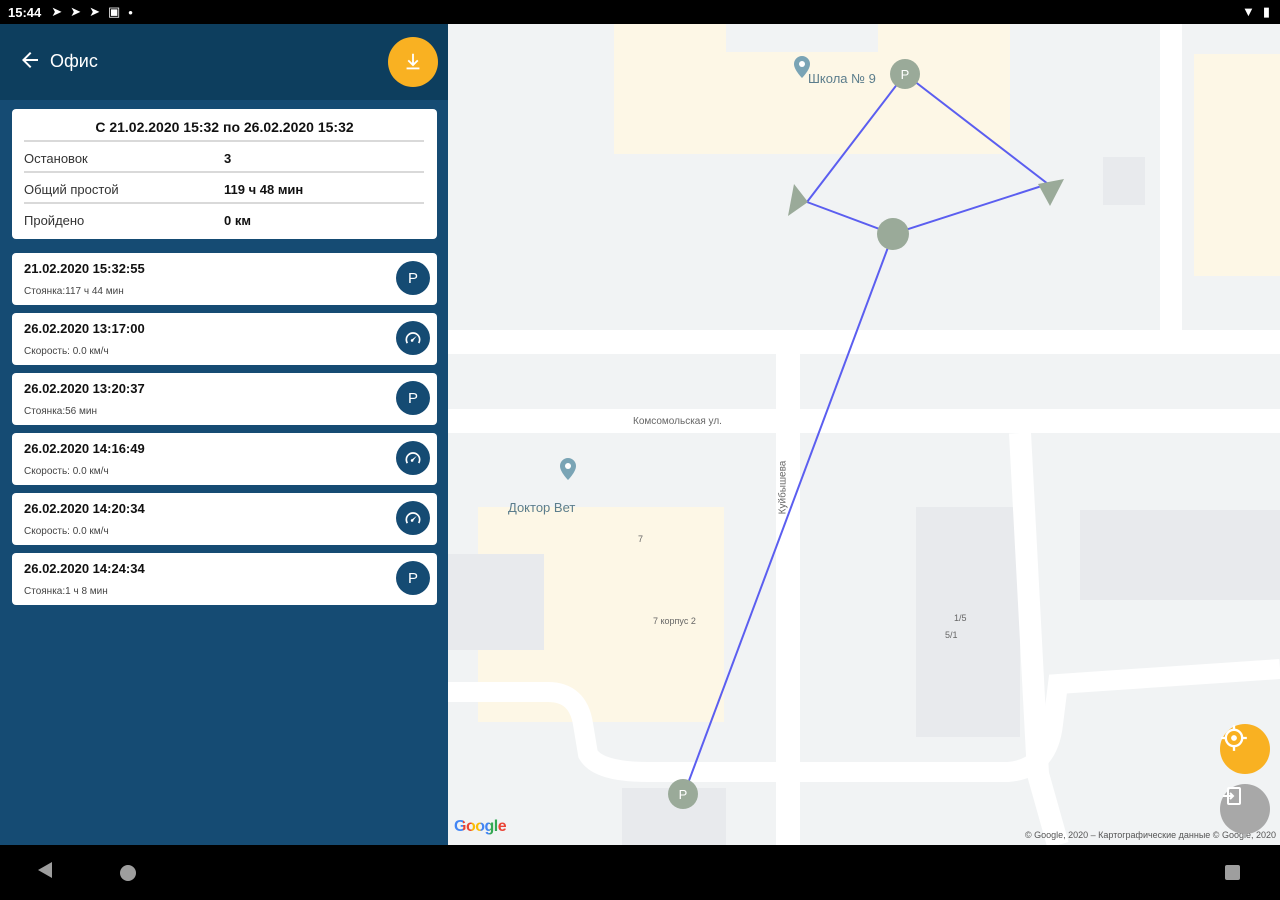  I want to click on summary-value: 0 км, so click(237, 220).